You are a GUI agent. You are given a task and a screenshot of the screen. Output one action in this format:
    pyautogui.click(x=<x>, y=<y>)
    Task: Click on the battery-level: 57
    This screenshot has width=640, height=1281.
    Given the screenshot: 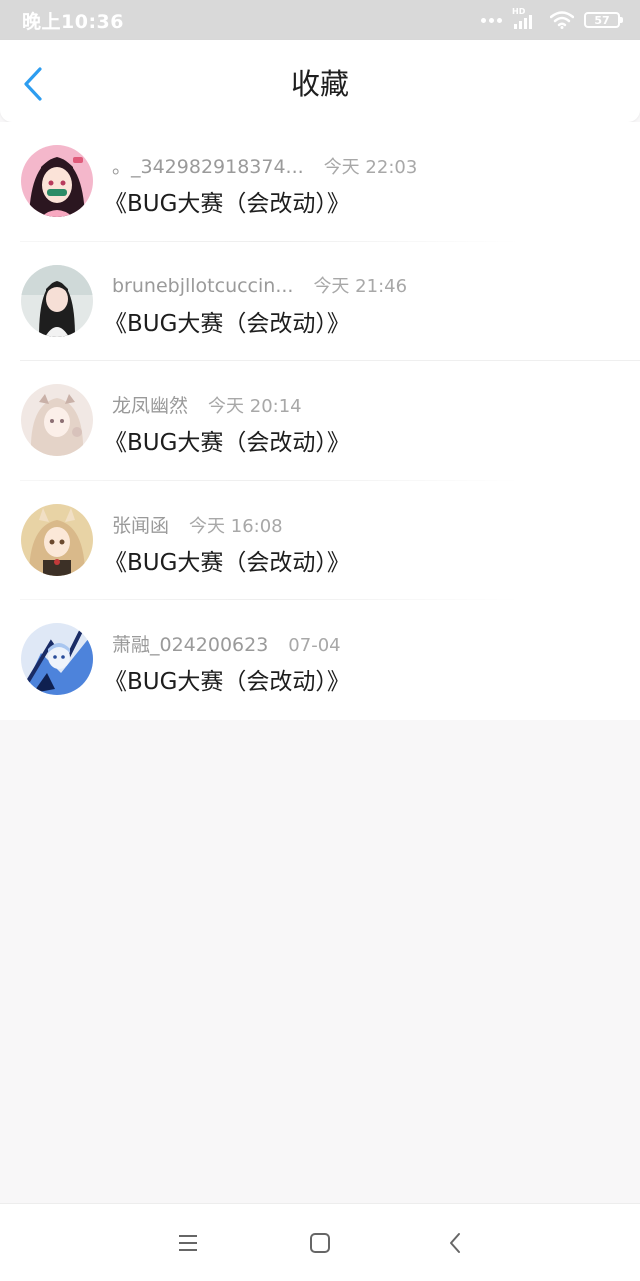 What is the action you would take?
    pyautogui.click(x=602, y=20)
    